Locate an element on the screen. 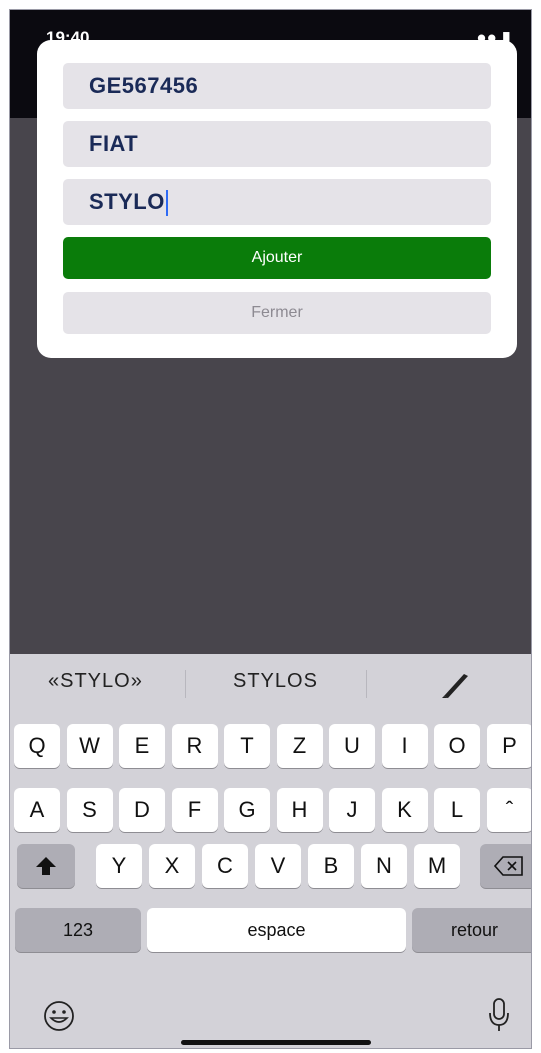  key-row2-5: H is located at coordinates (299, 810).